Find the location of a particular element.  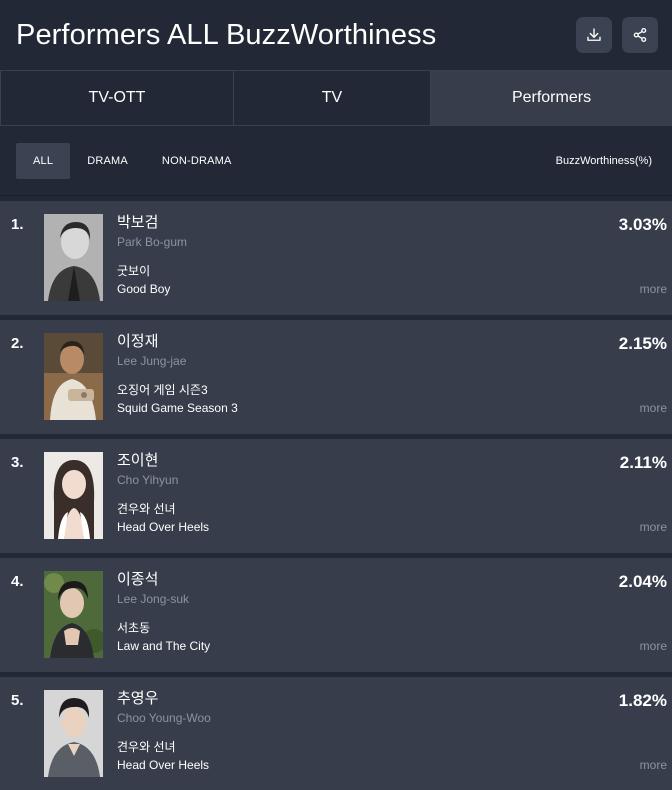

performer-info: 박보검 Park Bo-gum 굿보이 Good Boy is located at coordinates (152, 255).